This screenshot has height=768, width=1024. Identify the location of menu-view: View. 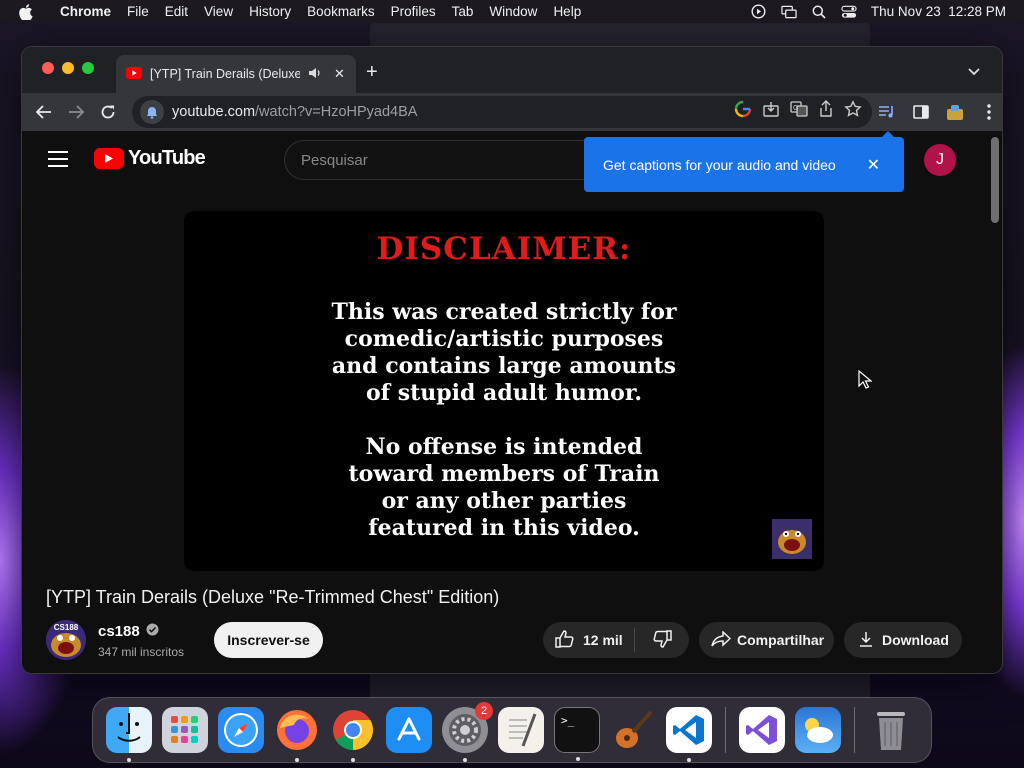
(218, 11).